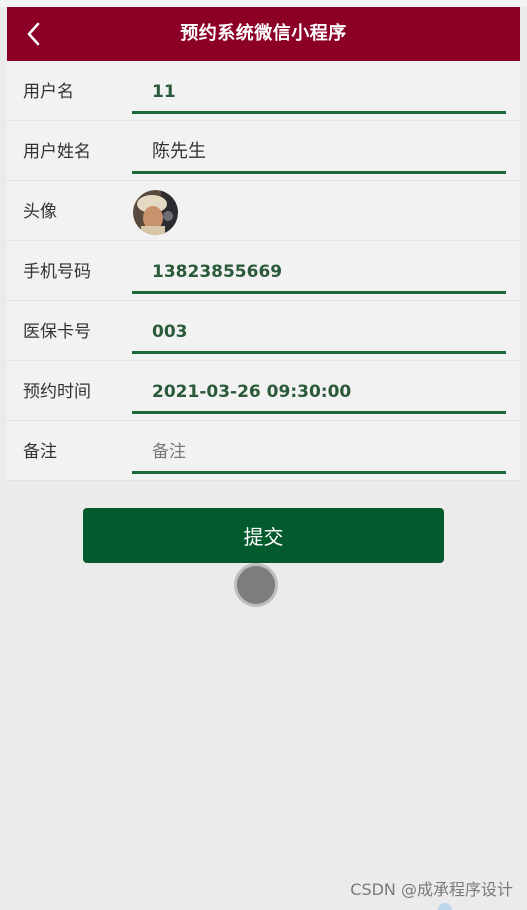  I want to click on navigation-bar: 预约系统微信小程序, so click(263, 34).